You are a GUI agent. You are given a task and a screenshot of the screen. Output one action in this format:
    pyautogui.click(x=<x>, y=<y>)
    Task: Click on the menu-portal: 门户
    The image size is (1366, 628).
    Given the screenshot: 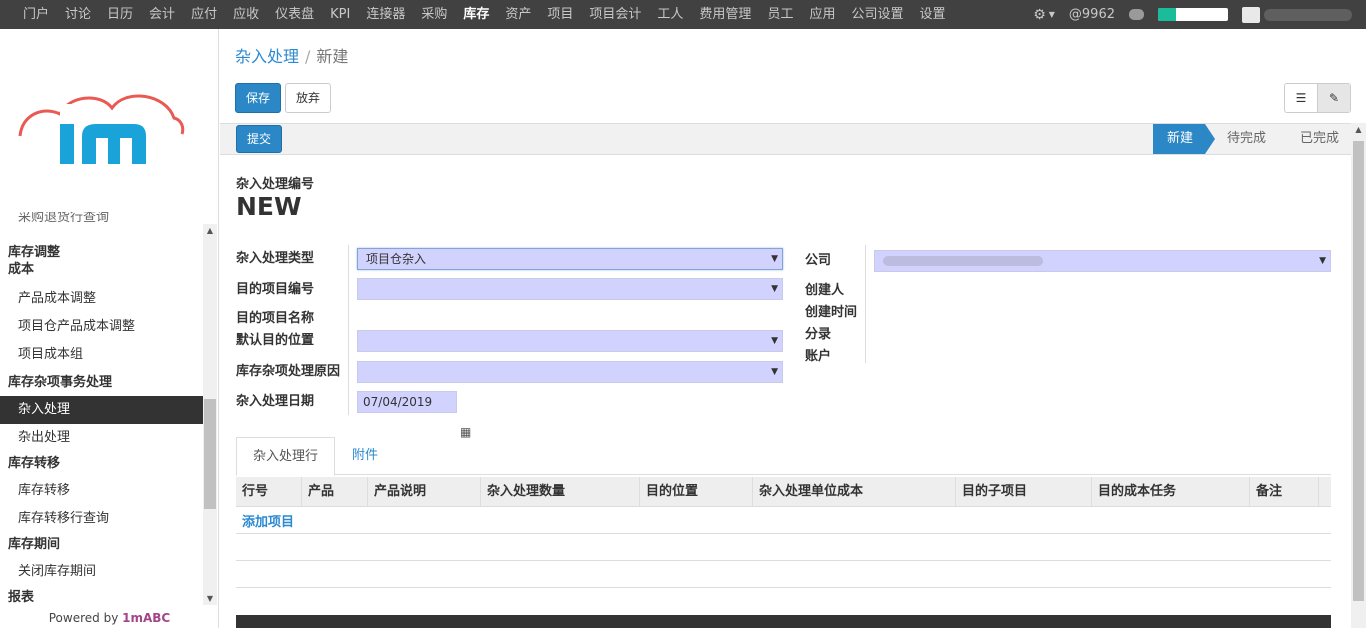 What is the action you would take?
    pyautogui.click(x=36, y=14)
    